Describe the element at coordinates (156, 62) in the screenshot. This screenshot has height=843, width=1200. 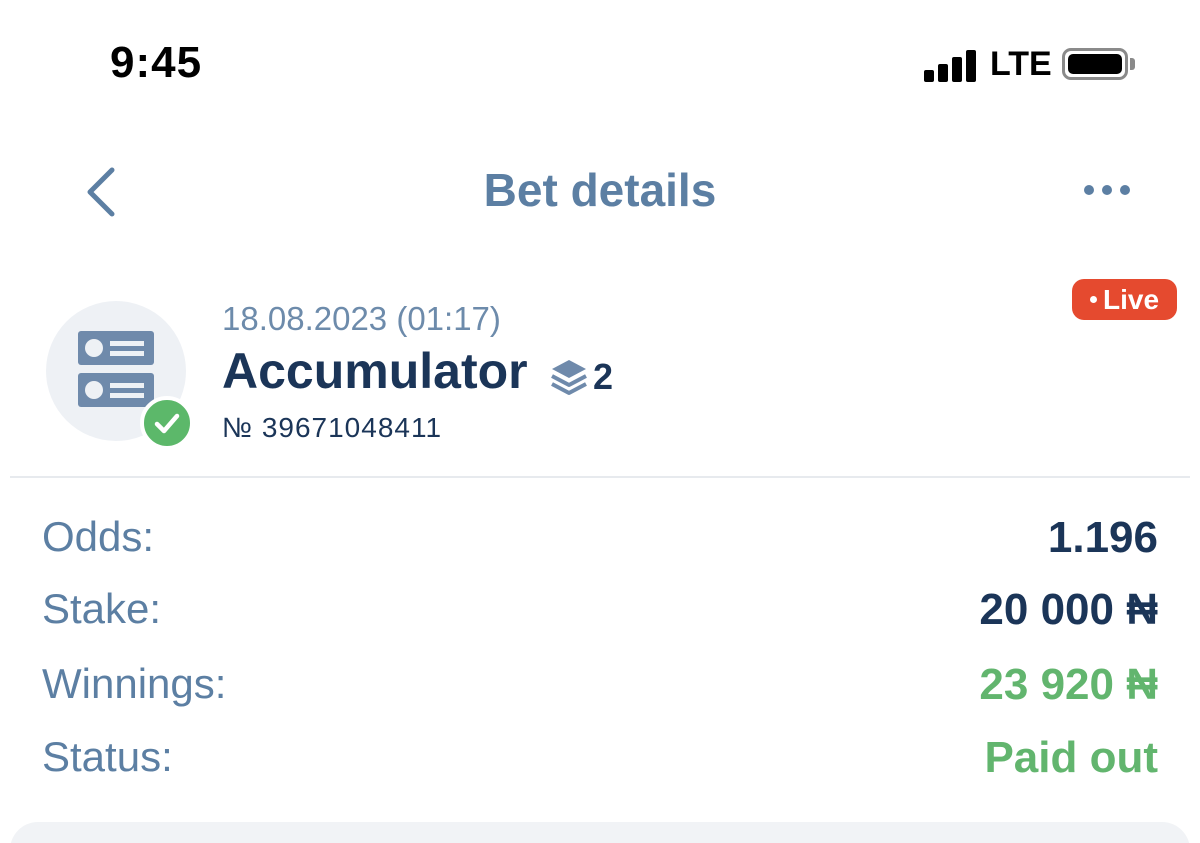
I see `status-time: 9:45` at that location.